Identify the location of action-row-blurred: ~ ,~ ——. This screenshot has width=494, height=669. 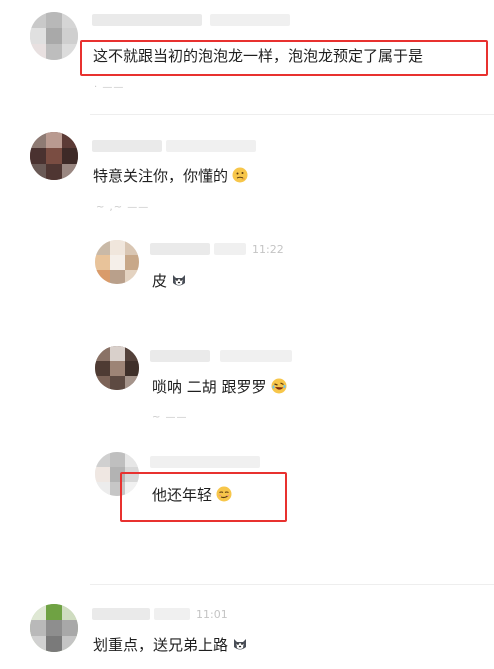
(122, 207).